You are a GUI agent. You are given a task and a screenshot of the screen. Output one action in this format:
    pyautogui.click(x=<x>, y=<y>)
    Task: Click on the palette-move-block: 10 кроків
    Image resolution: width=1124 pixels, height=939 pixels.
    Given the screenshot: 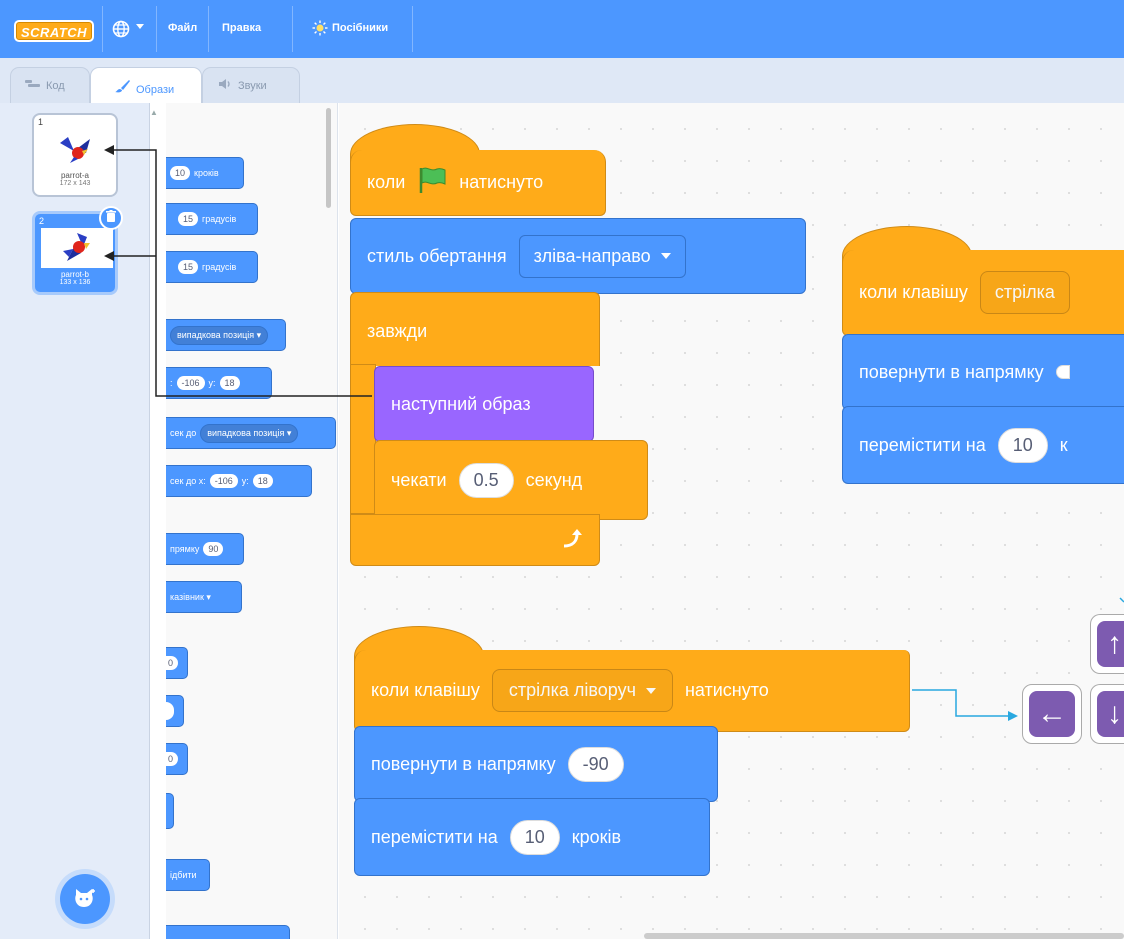 What is the action you would take?
    pyautogui.click(x=205, y=173)
    